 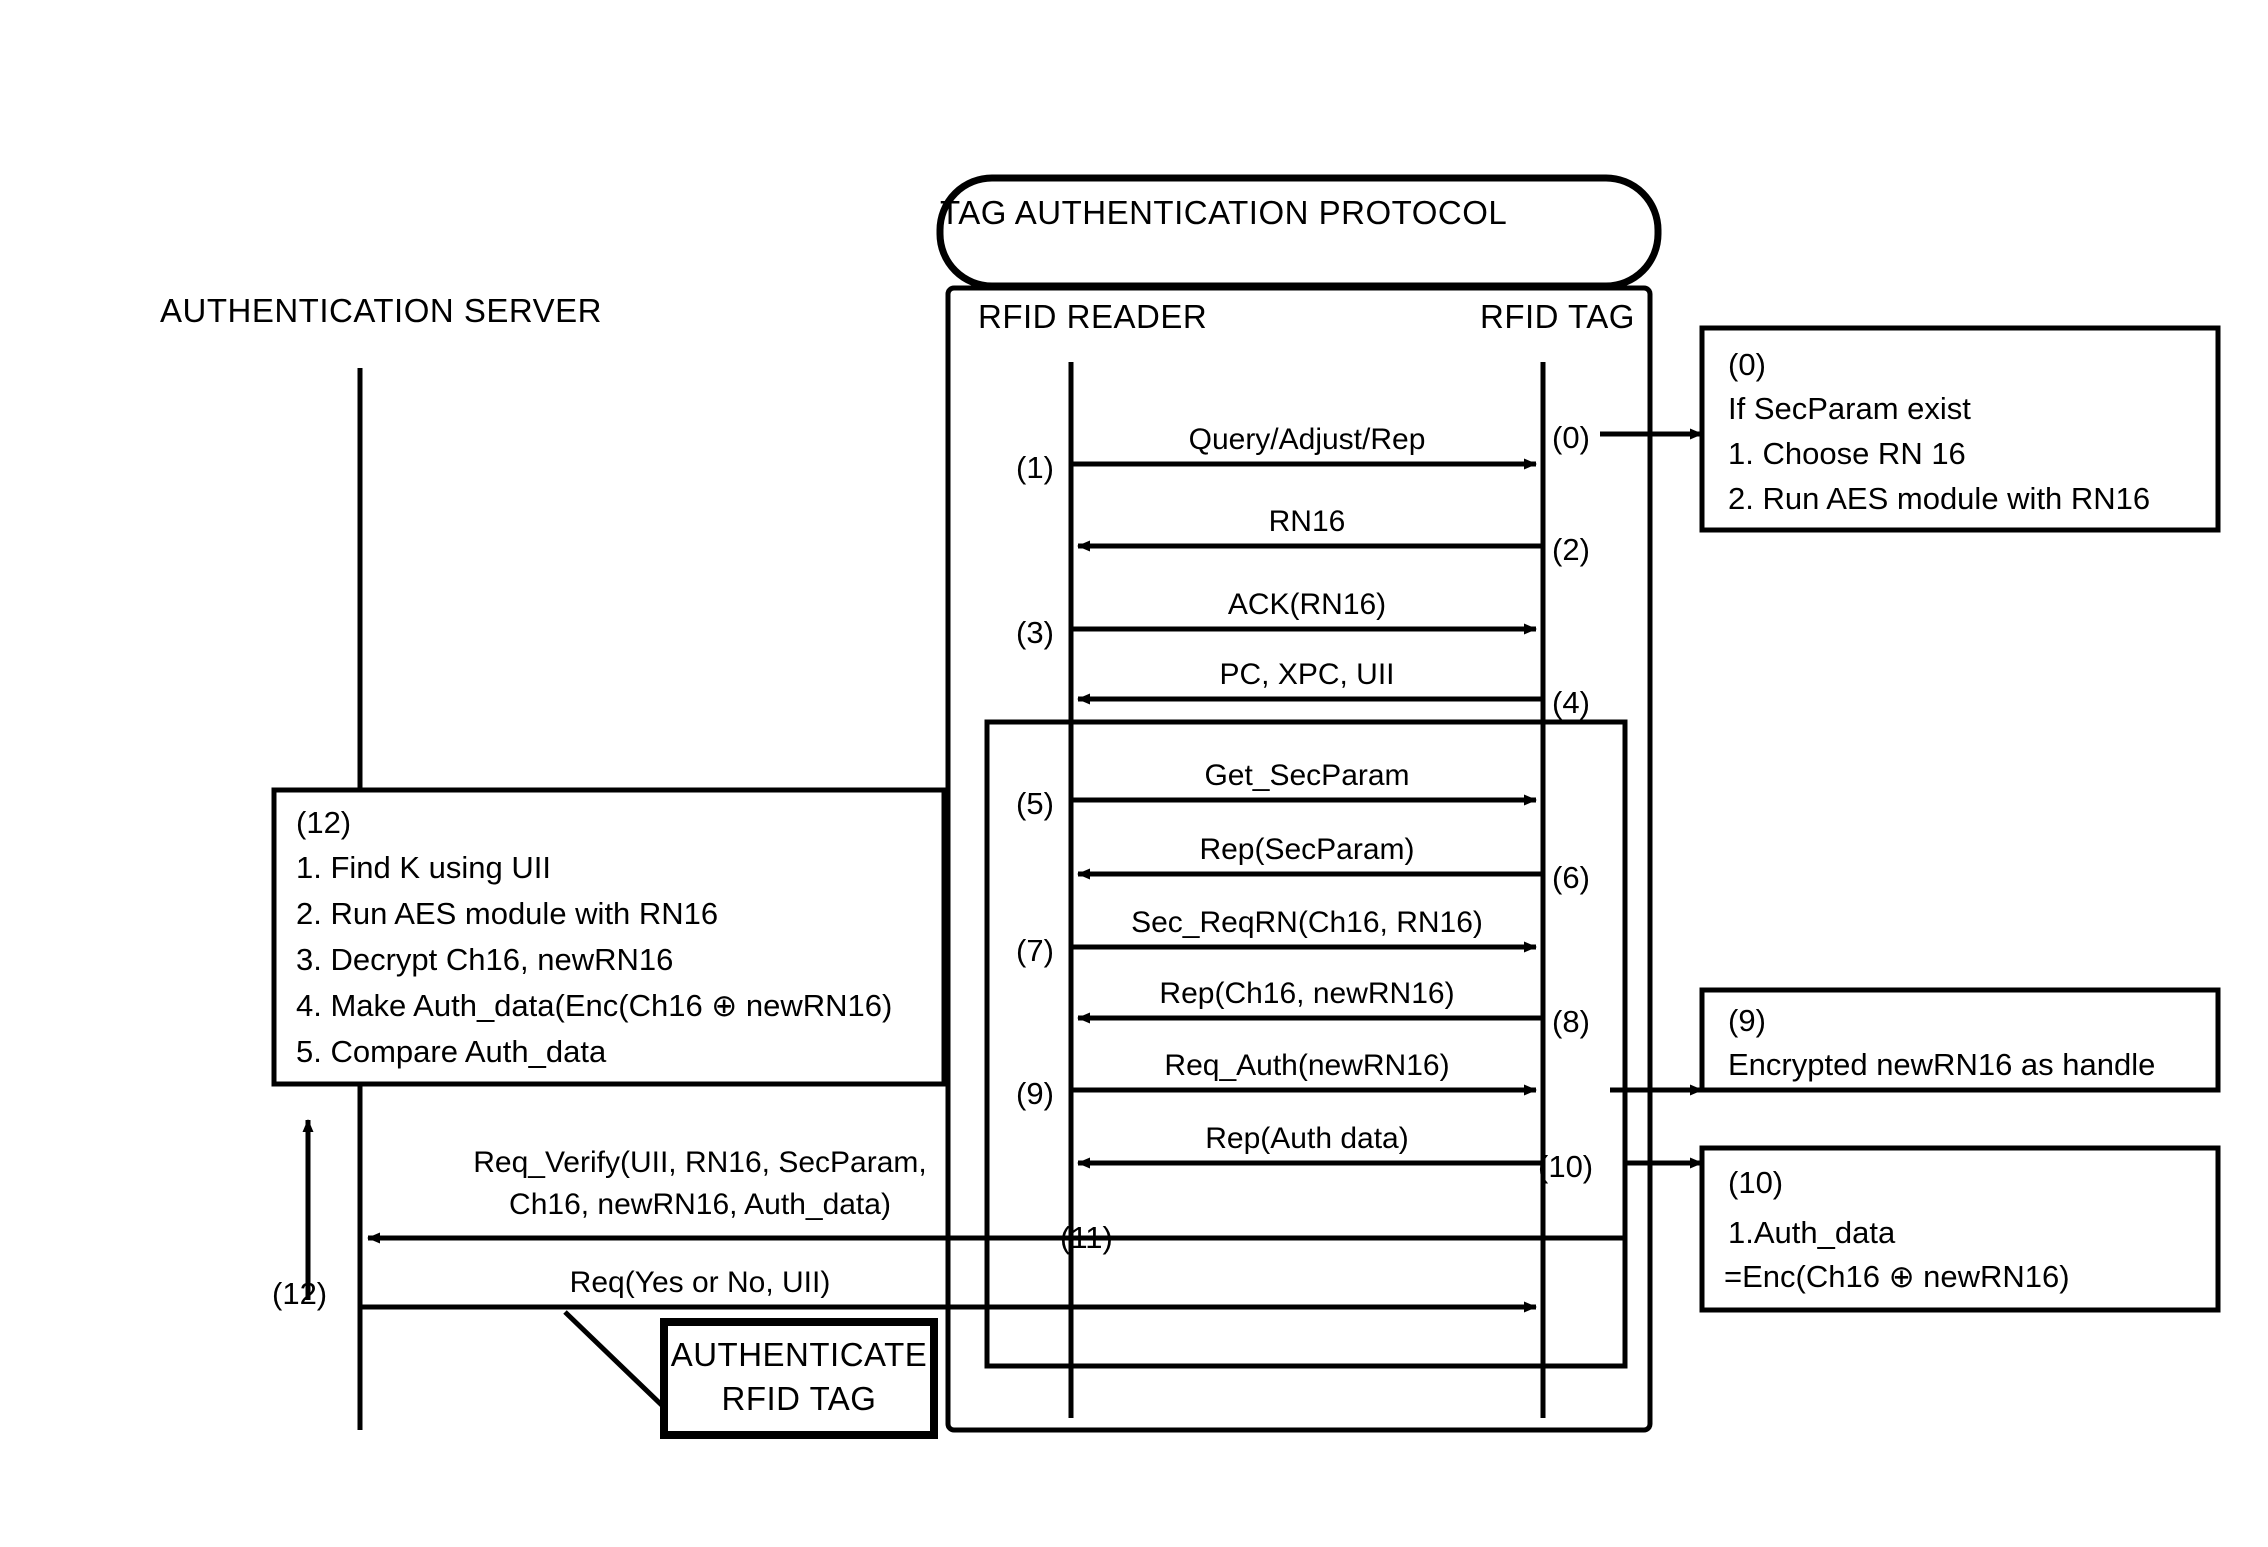 I want to click on note-12-tag: (12), so click(x=324, y=822).